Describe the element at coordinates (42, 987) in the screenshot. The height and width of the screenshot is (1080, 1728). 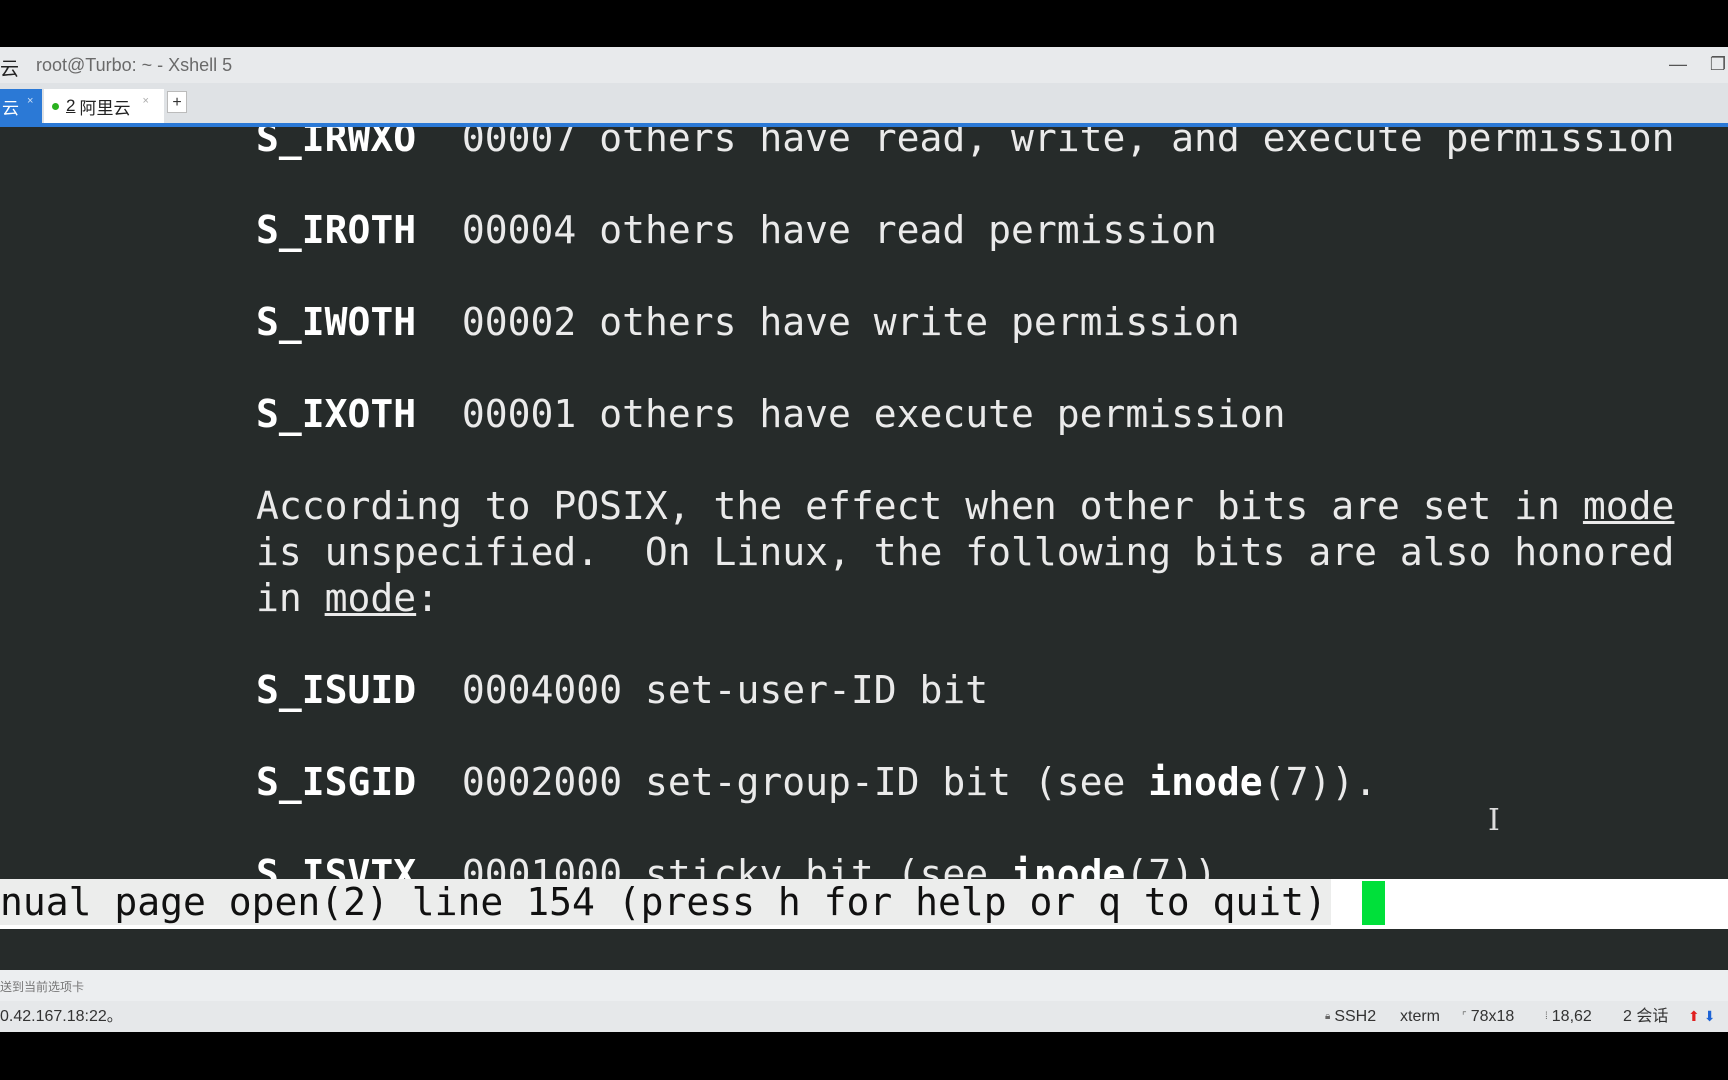
I see `compose-hint: 送到当前选项卡` at that location.